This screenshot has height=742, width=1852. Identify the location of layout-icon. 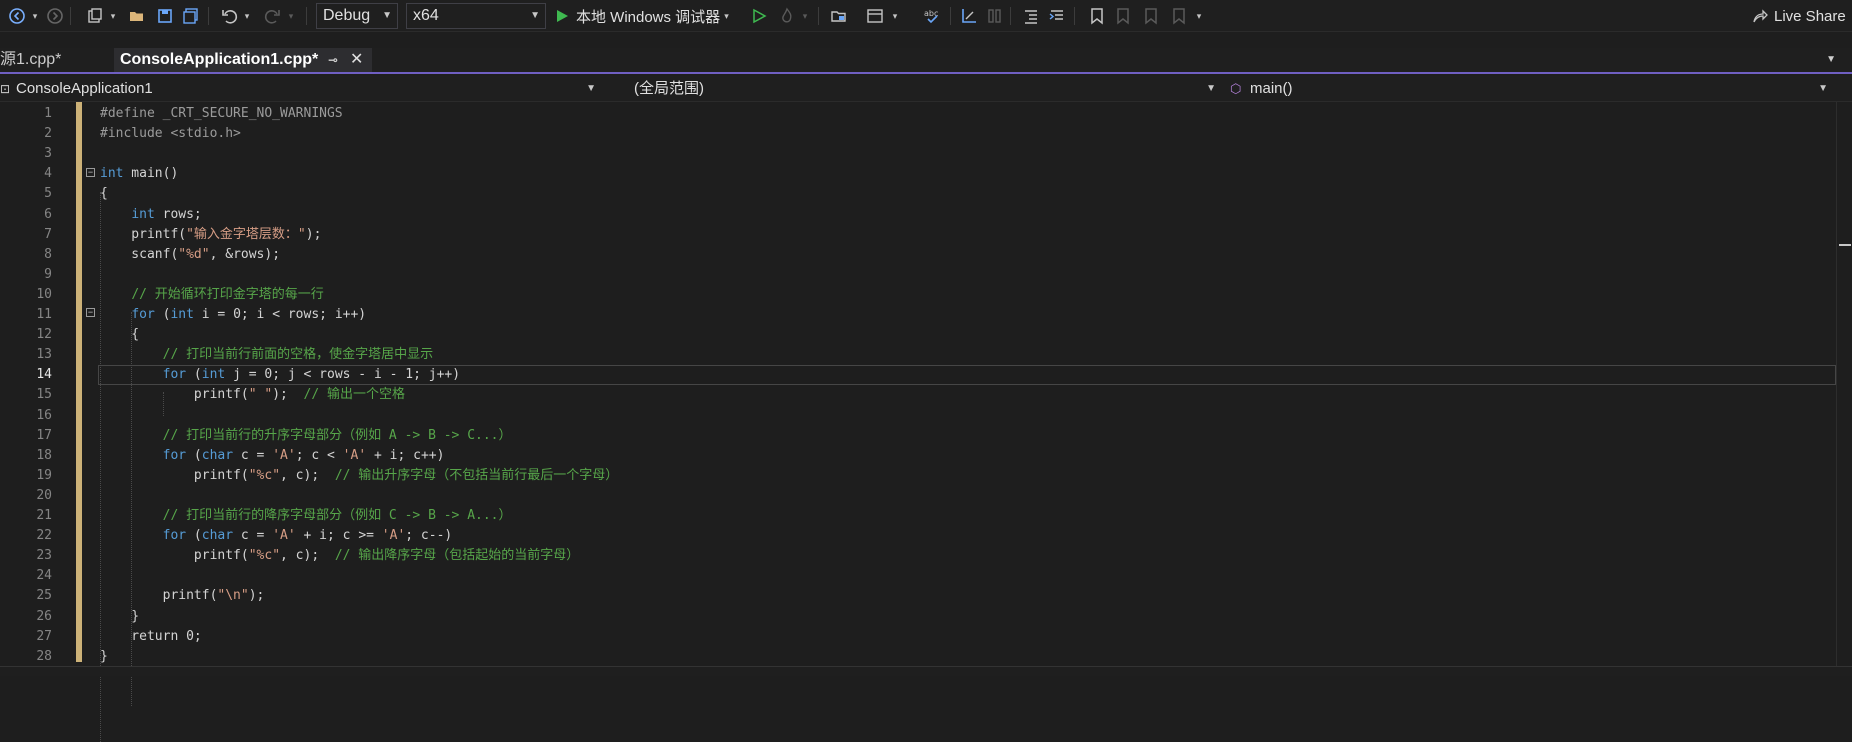
(875, 16).